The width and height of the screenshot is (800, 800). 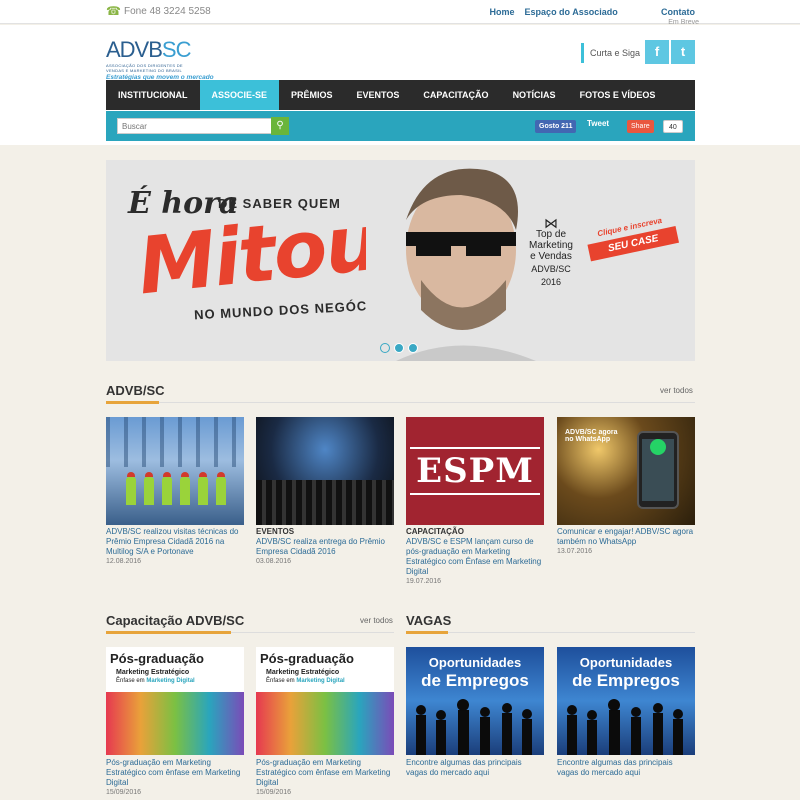 What do you see at coordinates (551, 282) in the screenshot?
I see `badge-year: 2016` at bounding box center [551, 282].